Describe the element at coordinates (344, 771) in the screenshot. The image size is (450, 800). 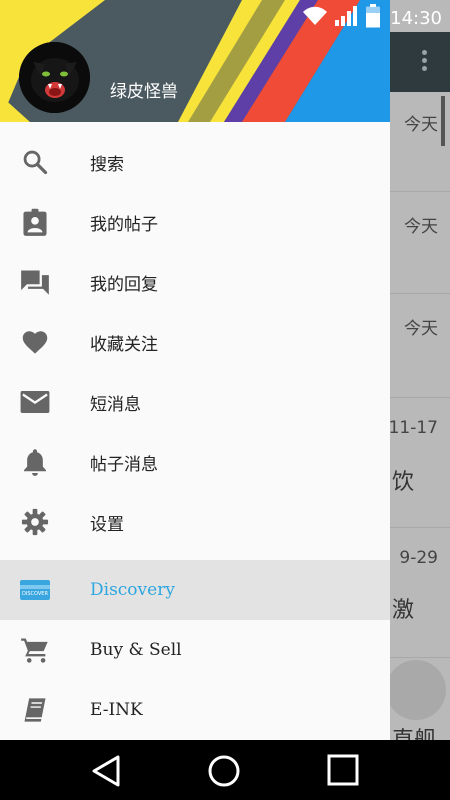
I see `recents-button` at that location.